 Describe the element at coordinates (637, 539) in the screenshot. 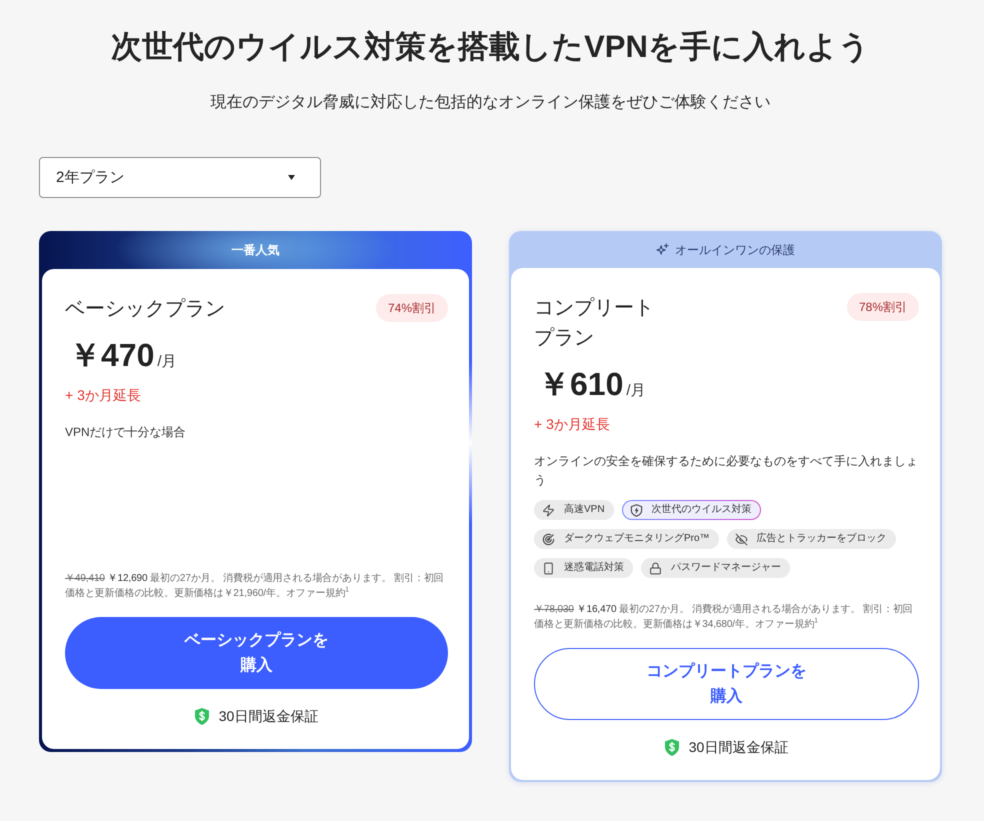

I see `feature-label: ダークウェブモニタリングPro™` at that location.